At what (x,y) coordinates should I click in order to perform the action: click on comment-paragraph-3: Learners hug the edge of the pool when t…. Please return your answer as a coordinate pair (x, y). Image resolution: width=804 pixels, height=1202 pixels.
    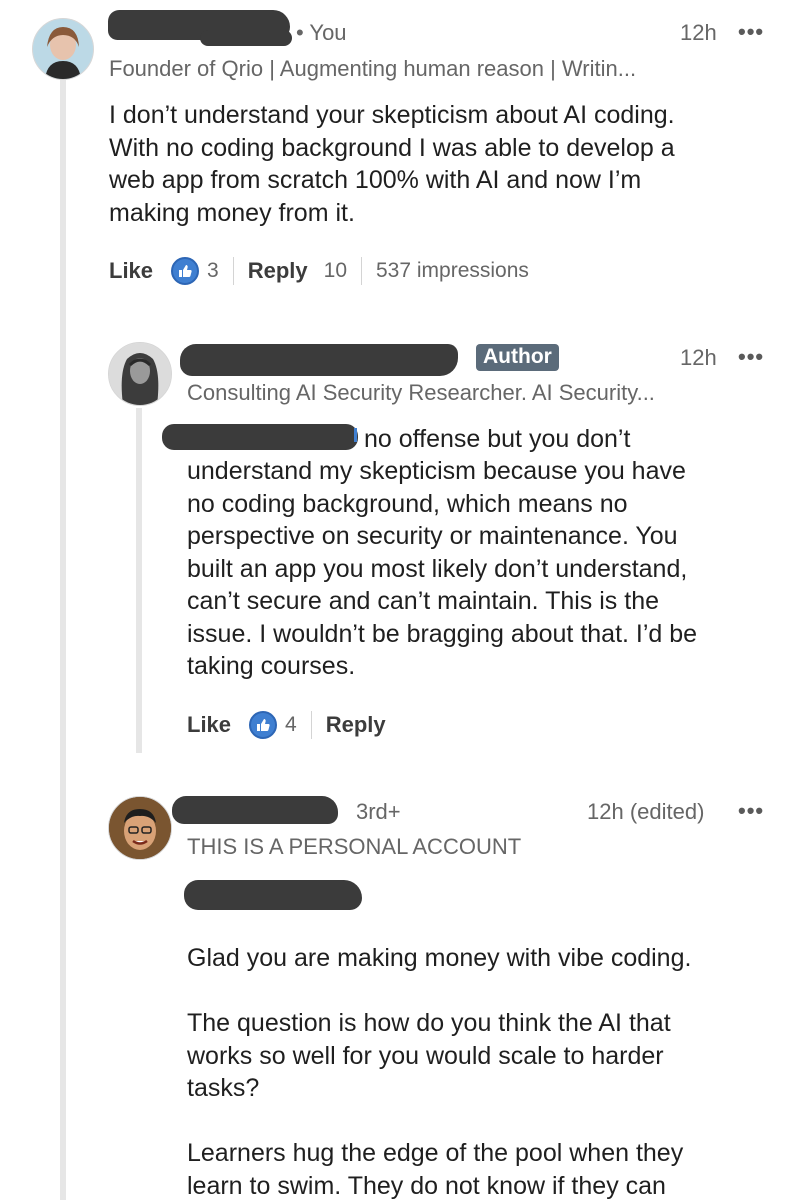
    Looking at the image, I should click on (435, 1169).